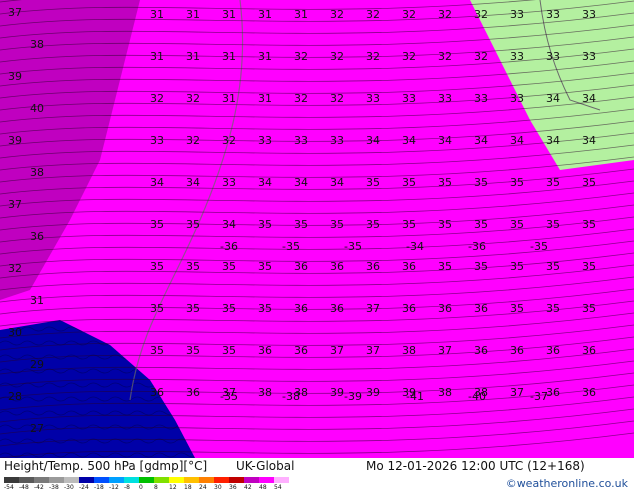 The image size is (634, 490). I want to click on scale-tick-label: 24, so click(203, 486).